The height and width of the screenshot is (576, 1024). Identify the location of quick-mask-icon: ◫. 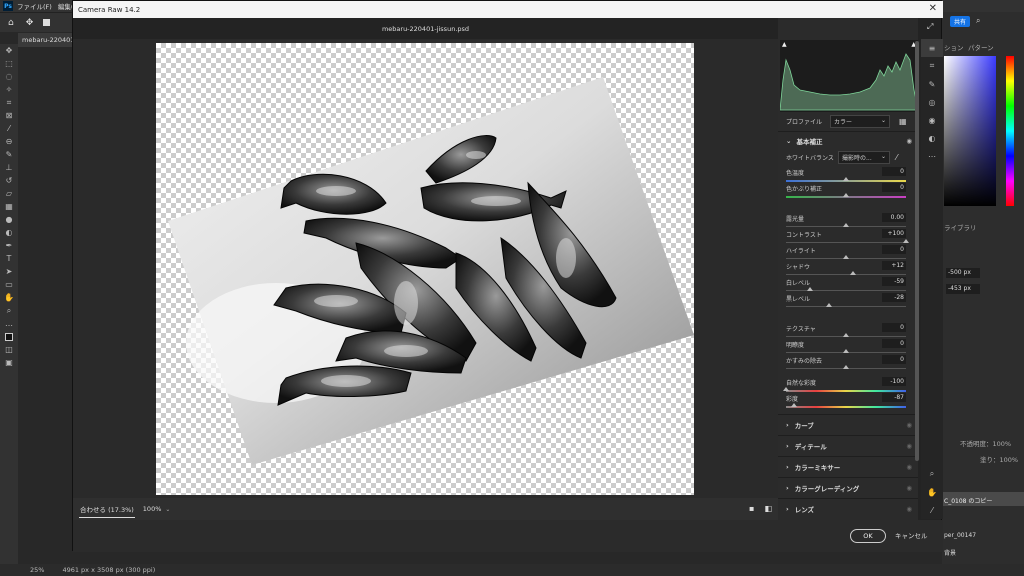
(9, 349).